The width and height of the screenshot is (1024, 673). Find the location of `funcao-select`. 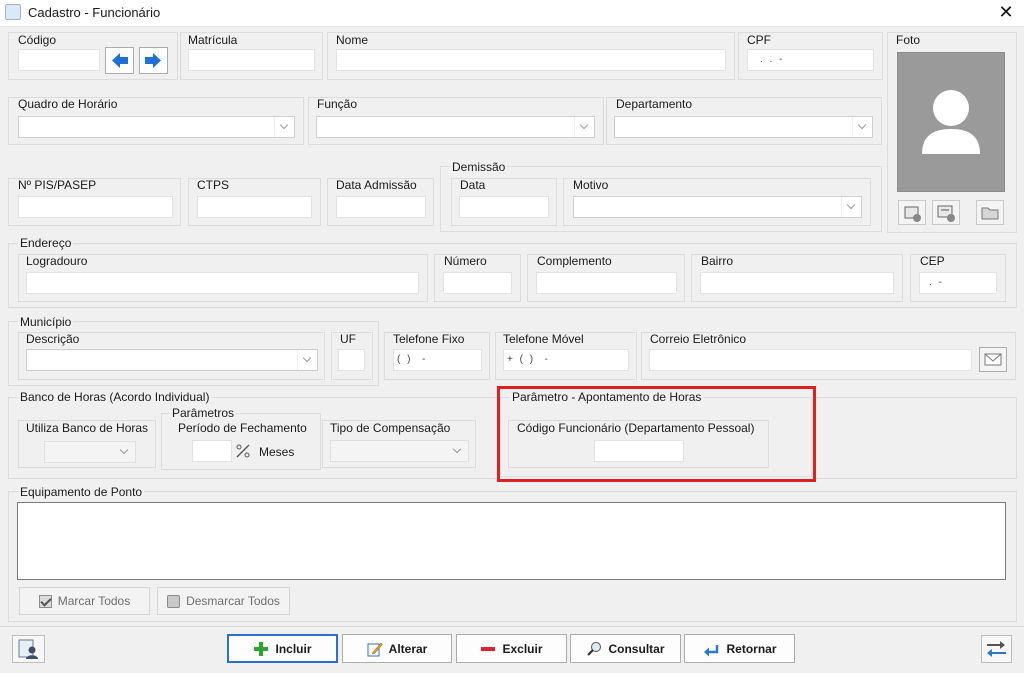

funcao-select is located at coordinates (455, 127).